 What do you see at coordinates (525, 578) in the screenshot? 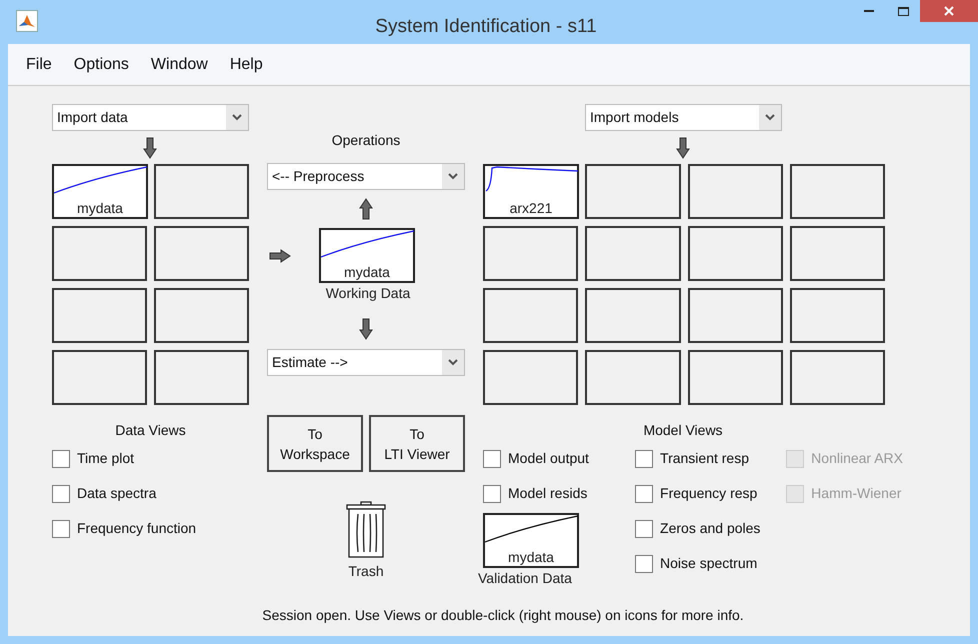
I see `tile-caption: Validation Data` at bounding box center [525, 578].